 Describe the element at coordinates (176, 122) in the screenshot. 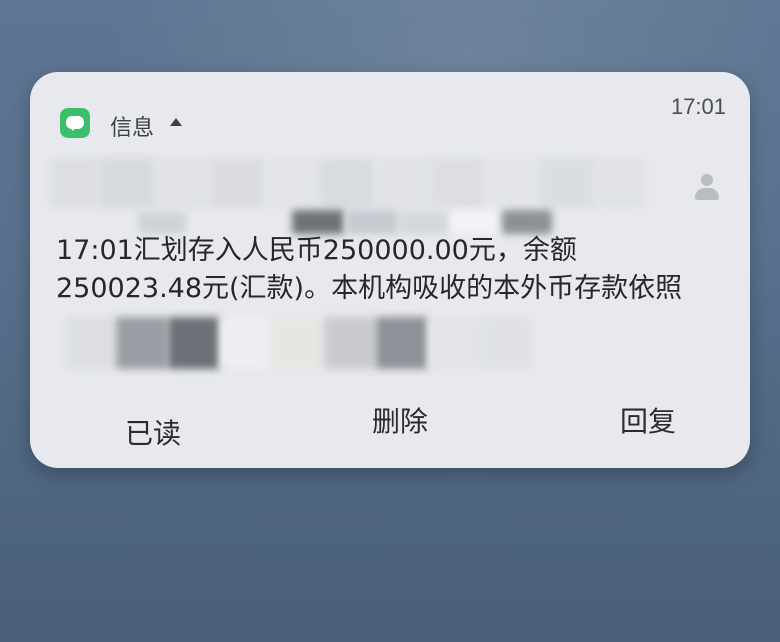

I see `caret-up-icon` at that location.